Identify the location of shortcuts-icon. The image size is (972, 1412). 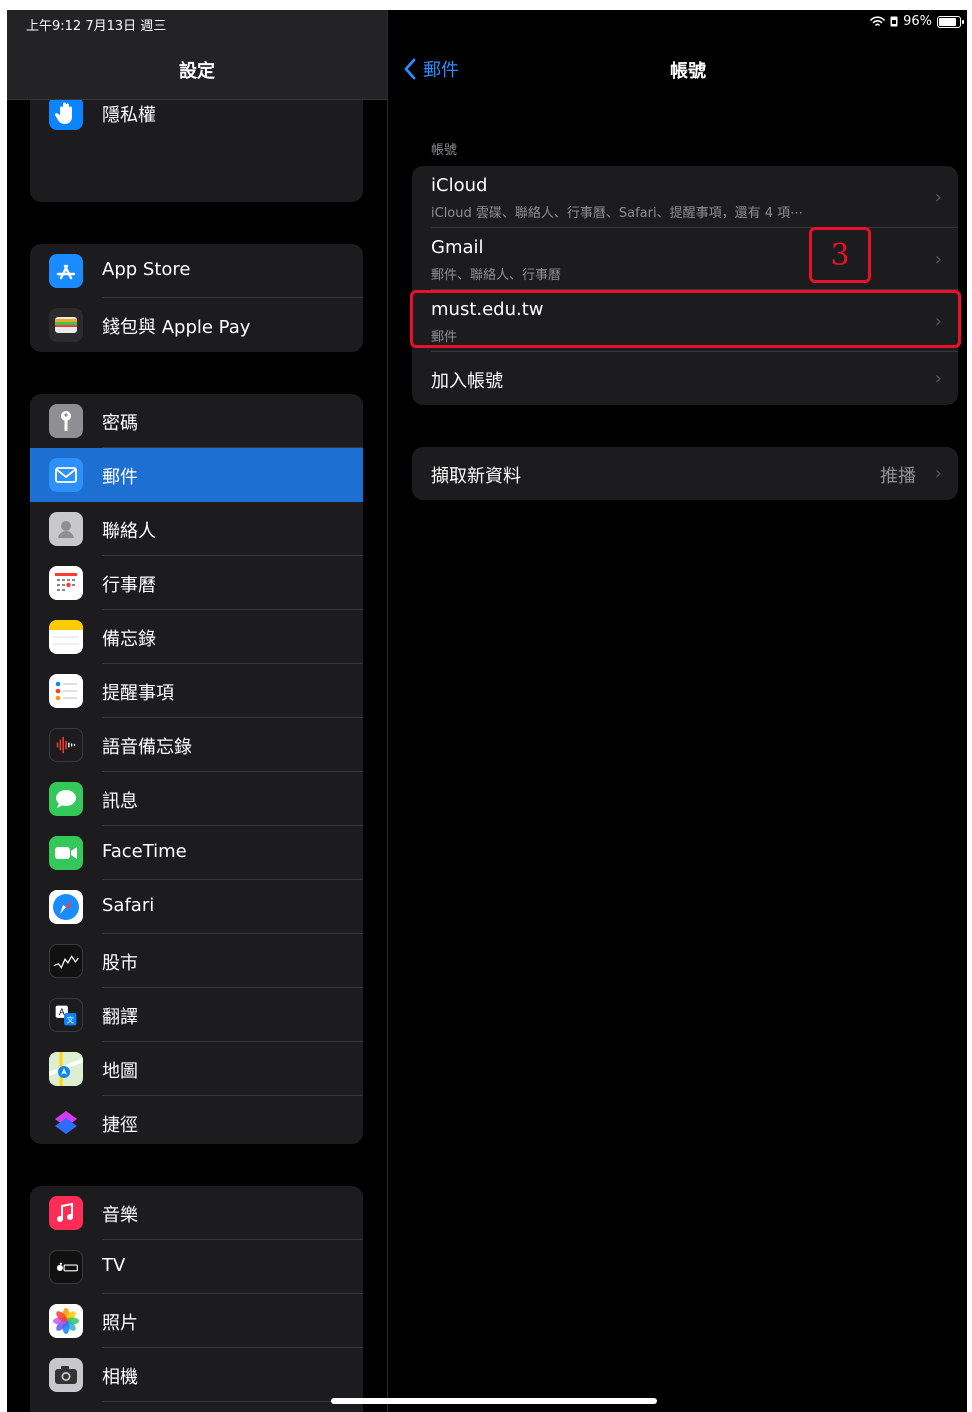
(66, 1123).